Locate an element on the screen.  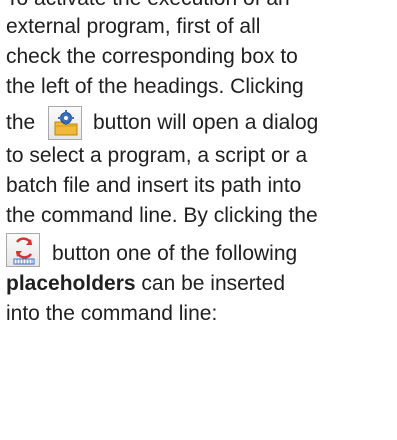
text-line: To activate the execution of an is located at coordinates (148, 6).